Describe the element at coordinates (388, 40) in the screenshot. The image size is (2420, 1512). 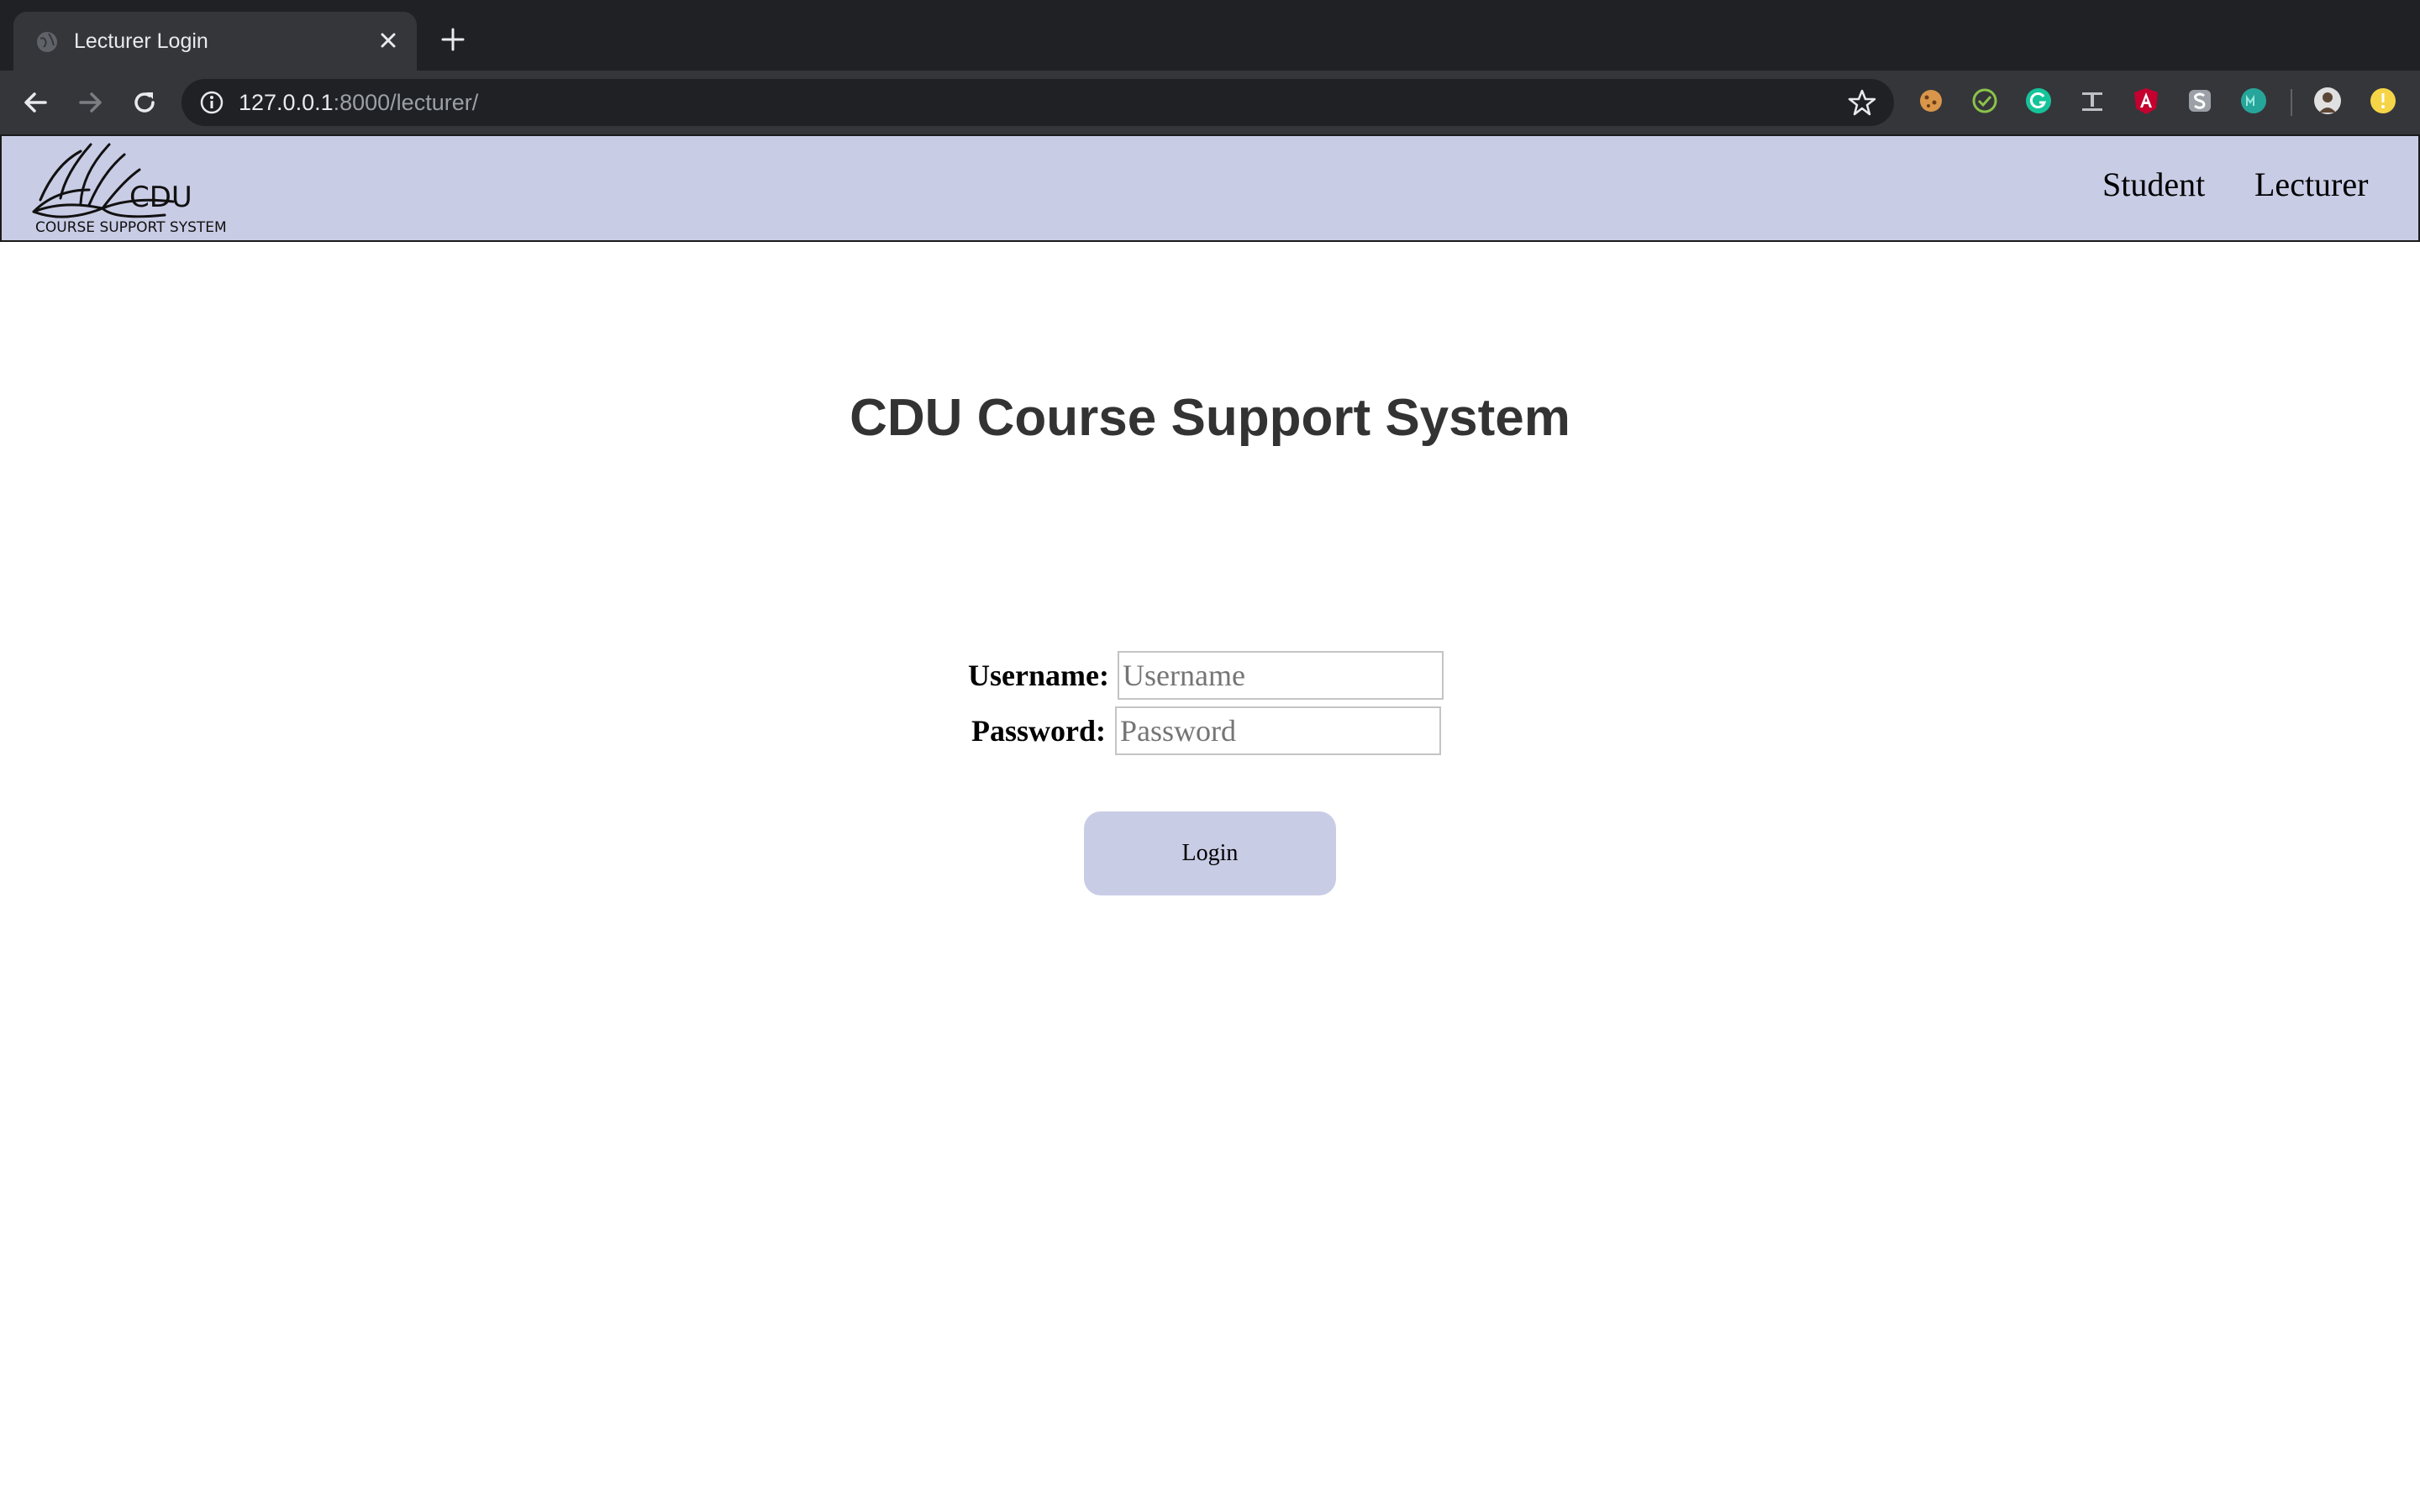
I see `close-icon` at that location.